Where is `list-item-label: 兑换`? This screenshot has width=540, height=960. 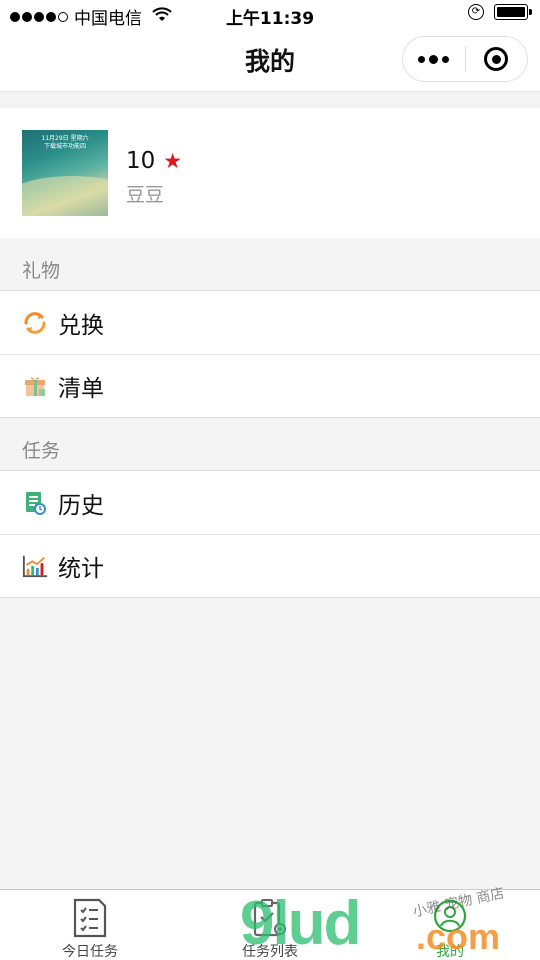 list-item-label: 兑换 is located at coordinates (81, 325).